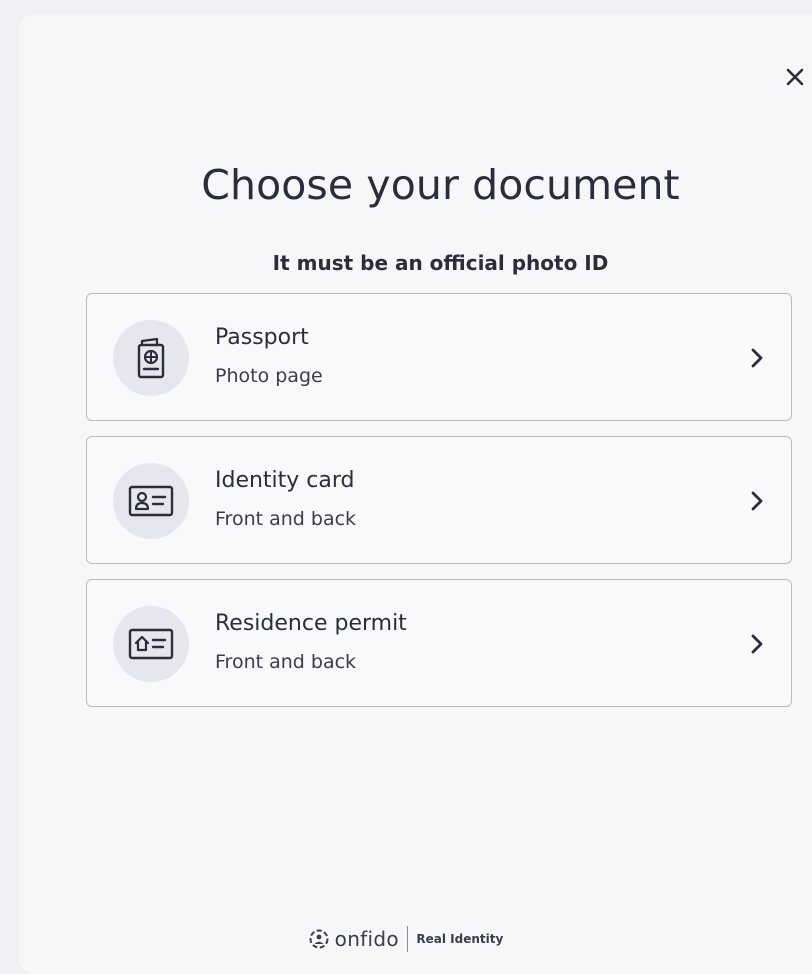 The image size is (812, 974). Describe the element at coordinates (460, 939) in the screenshot. I see `brand-tagline: Real Identity` at that location.